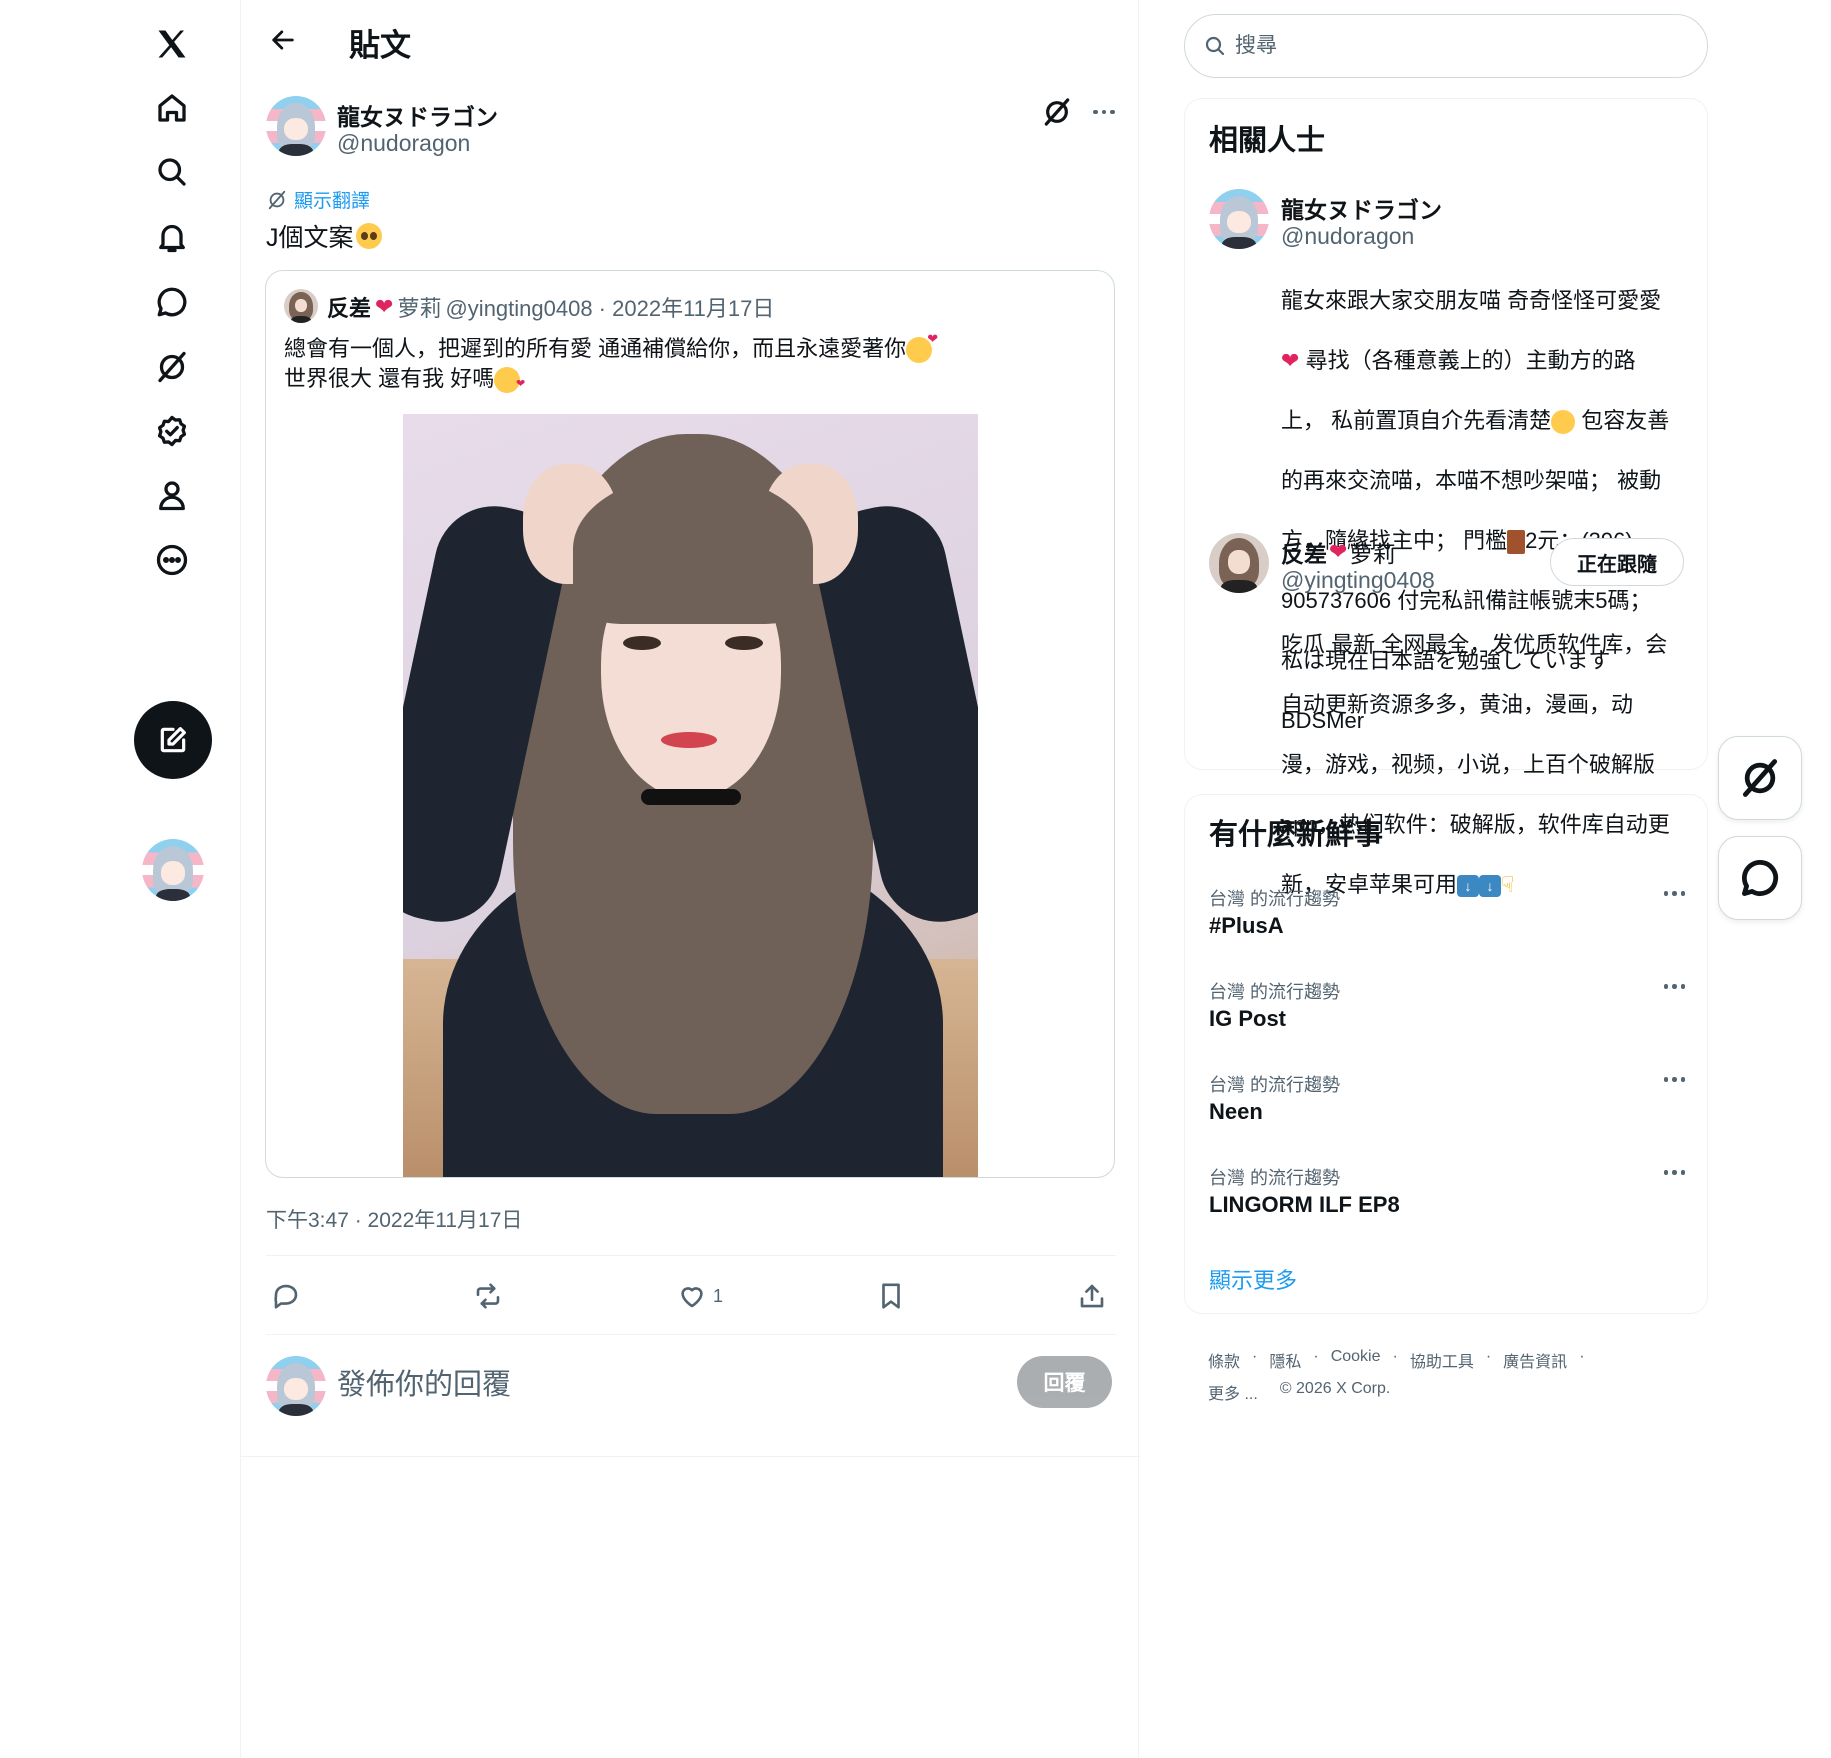 Image resolution: width=1831 pixels, height=1758 pixels. I want to click on footer-row-2: 更多 ... © 2026 X Corp., so click(1299, 1392).